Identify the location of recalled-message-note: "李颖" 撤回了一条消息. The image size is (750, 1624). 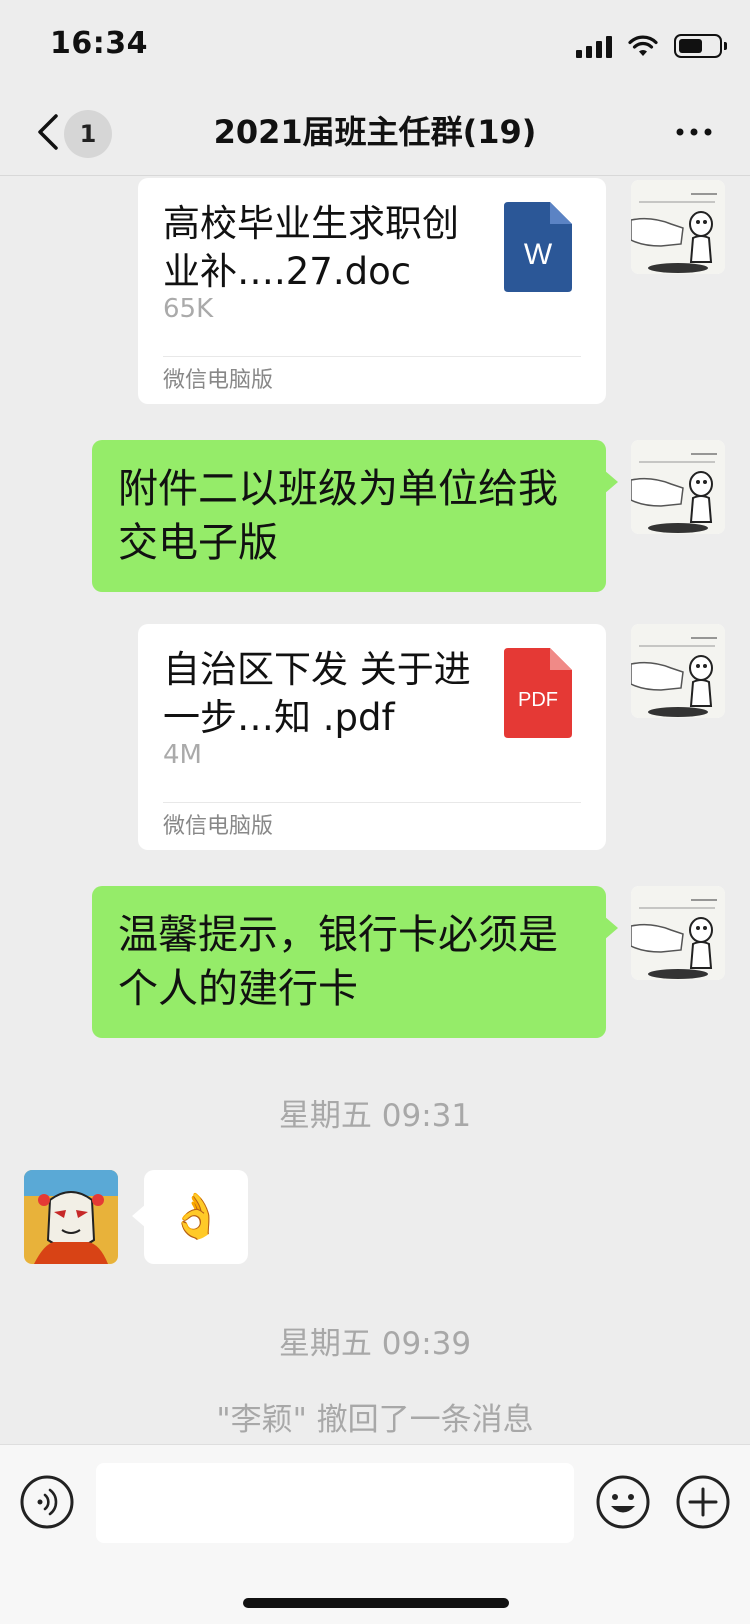
(375, 1420).